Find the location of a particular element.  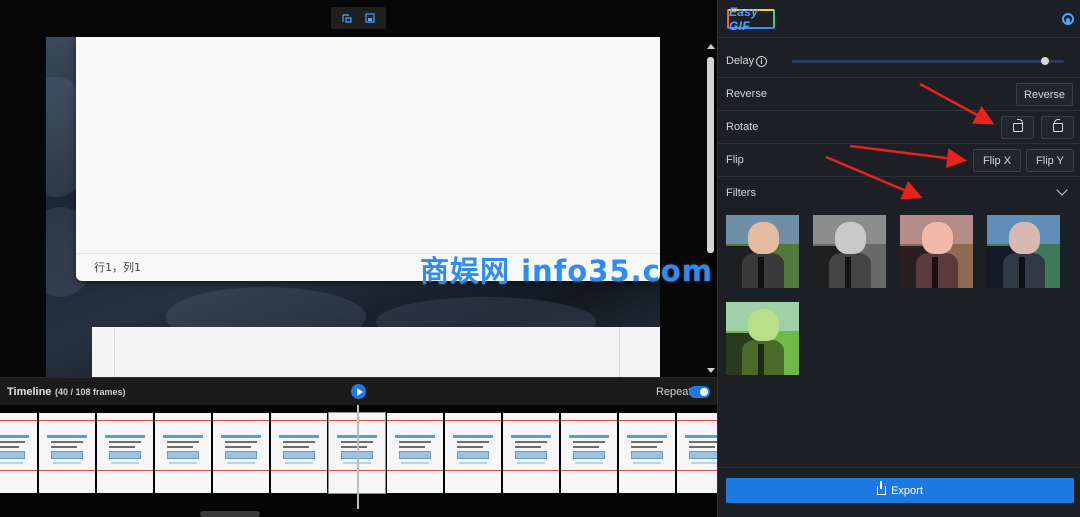

preview-scrollbar is located at coordinates (710, 210).